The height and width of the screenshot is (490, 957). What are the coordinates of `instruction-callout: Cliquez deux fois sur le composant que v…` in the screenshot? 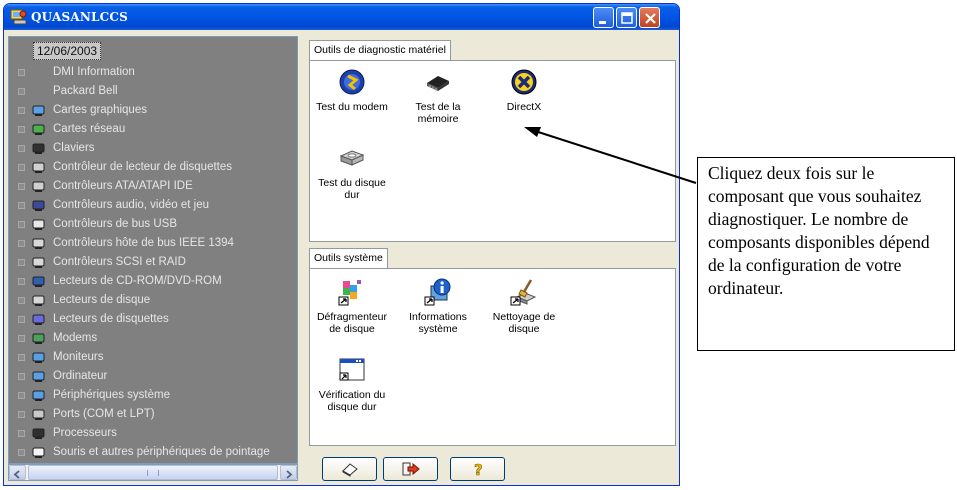 It's located at (826, 254).